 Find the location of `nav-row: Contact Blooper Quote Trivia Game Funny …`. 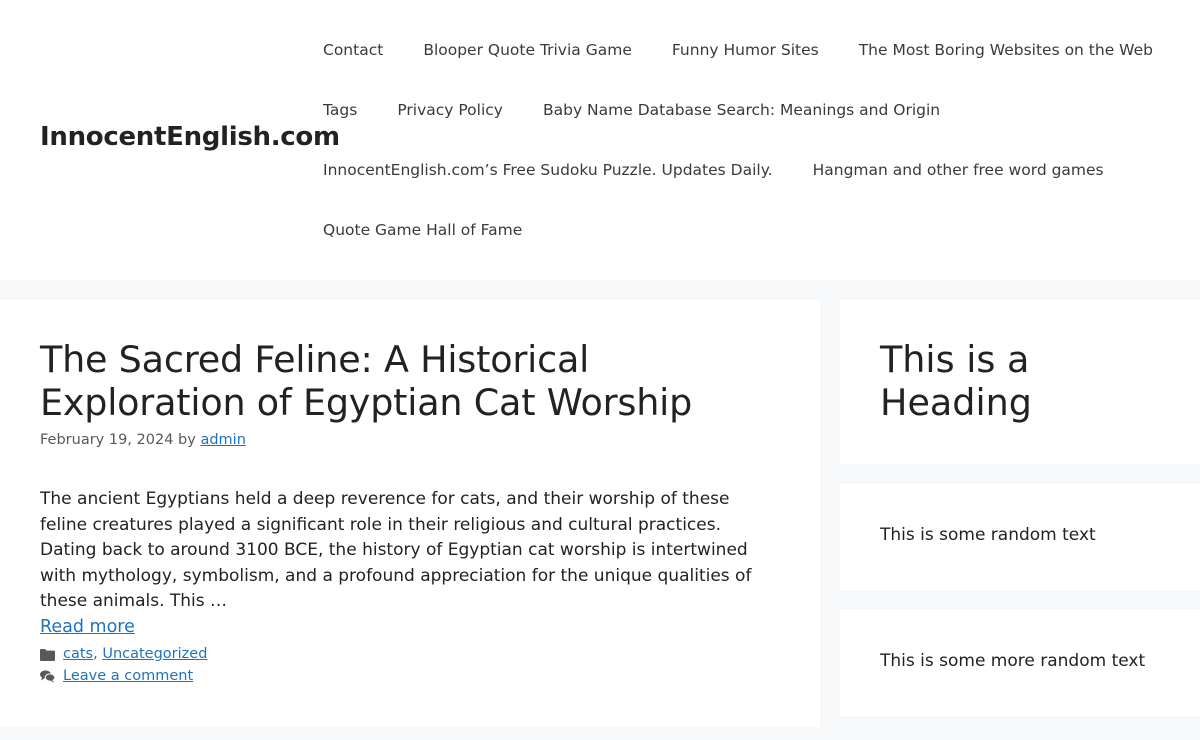

nav-row: Contact Blooper Quote Trivia Game Funny … is located at coordinates (748, 50).